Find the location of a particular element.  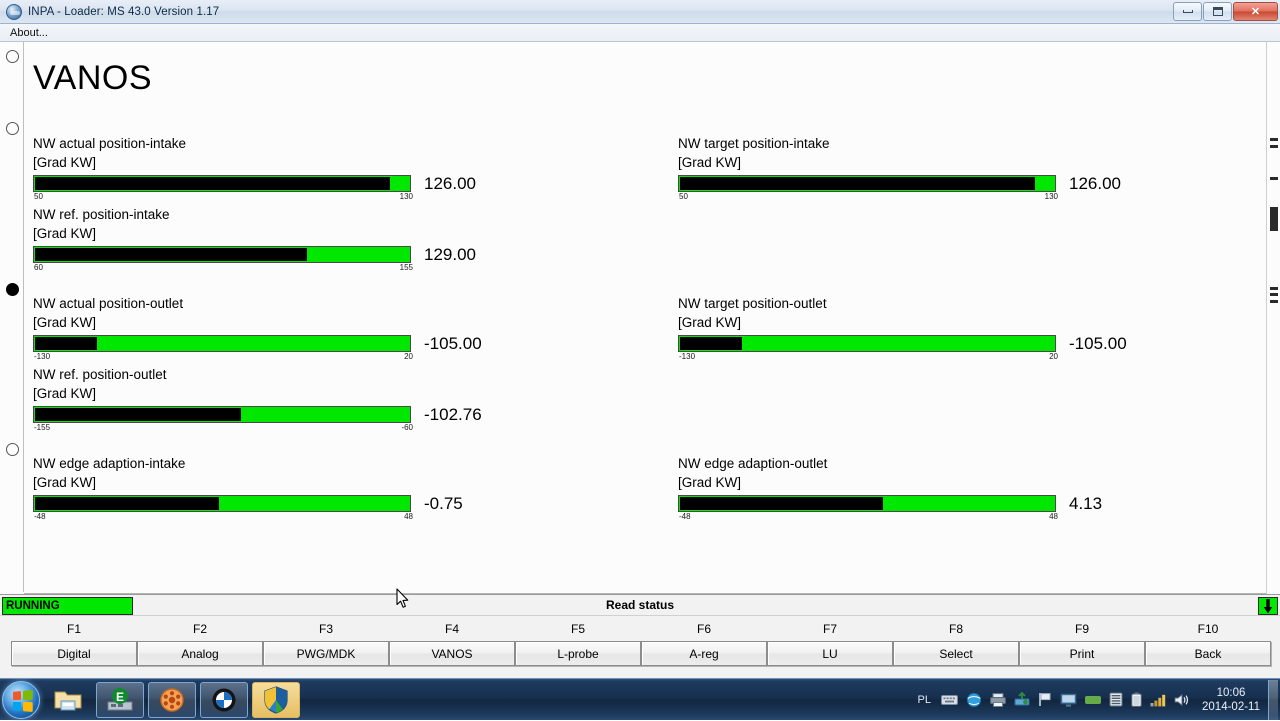

battery-list-icon is located at coordinates (1116, 699).